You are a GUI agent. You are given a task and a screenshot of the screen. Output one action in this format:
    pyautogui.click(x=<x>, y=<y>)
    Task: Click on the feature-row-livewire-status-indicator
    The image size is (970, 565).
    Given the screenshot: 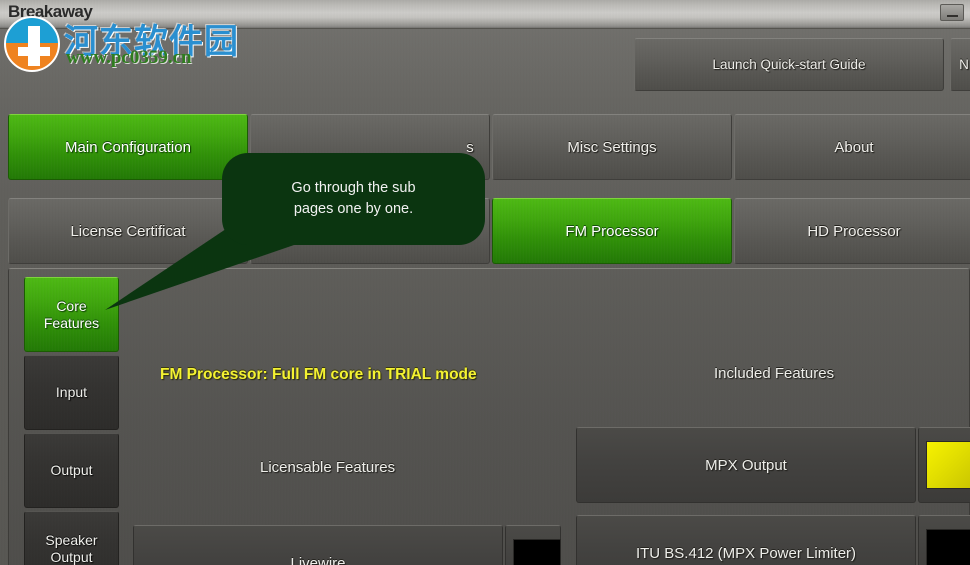 What is the action you would take?
    pyautogui.click(x=537, y=552)
    